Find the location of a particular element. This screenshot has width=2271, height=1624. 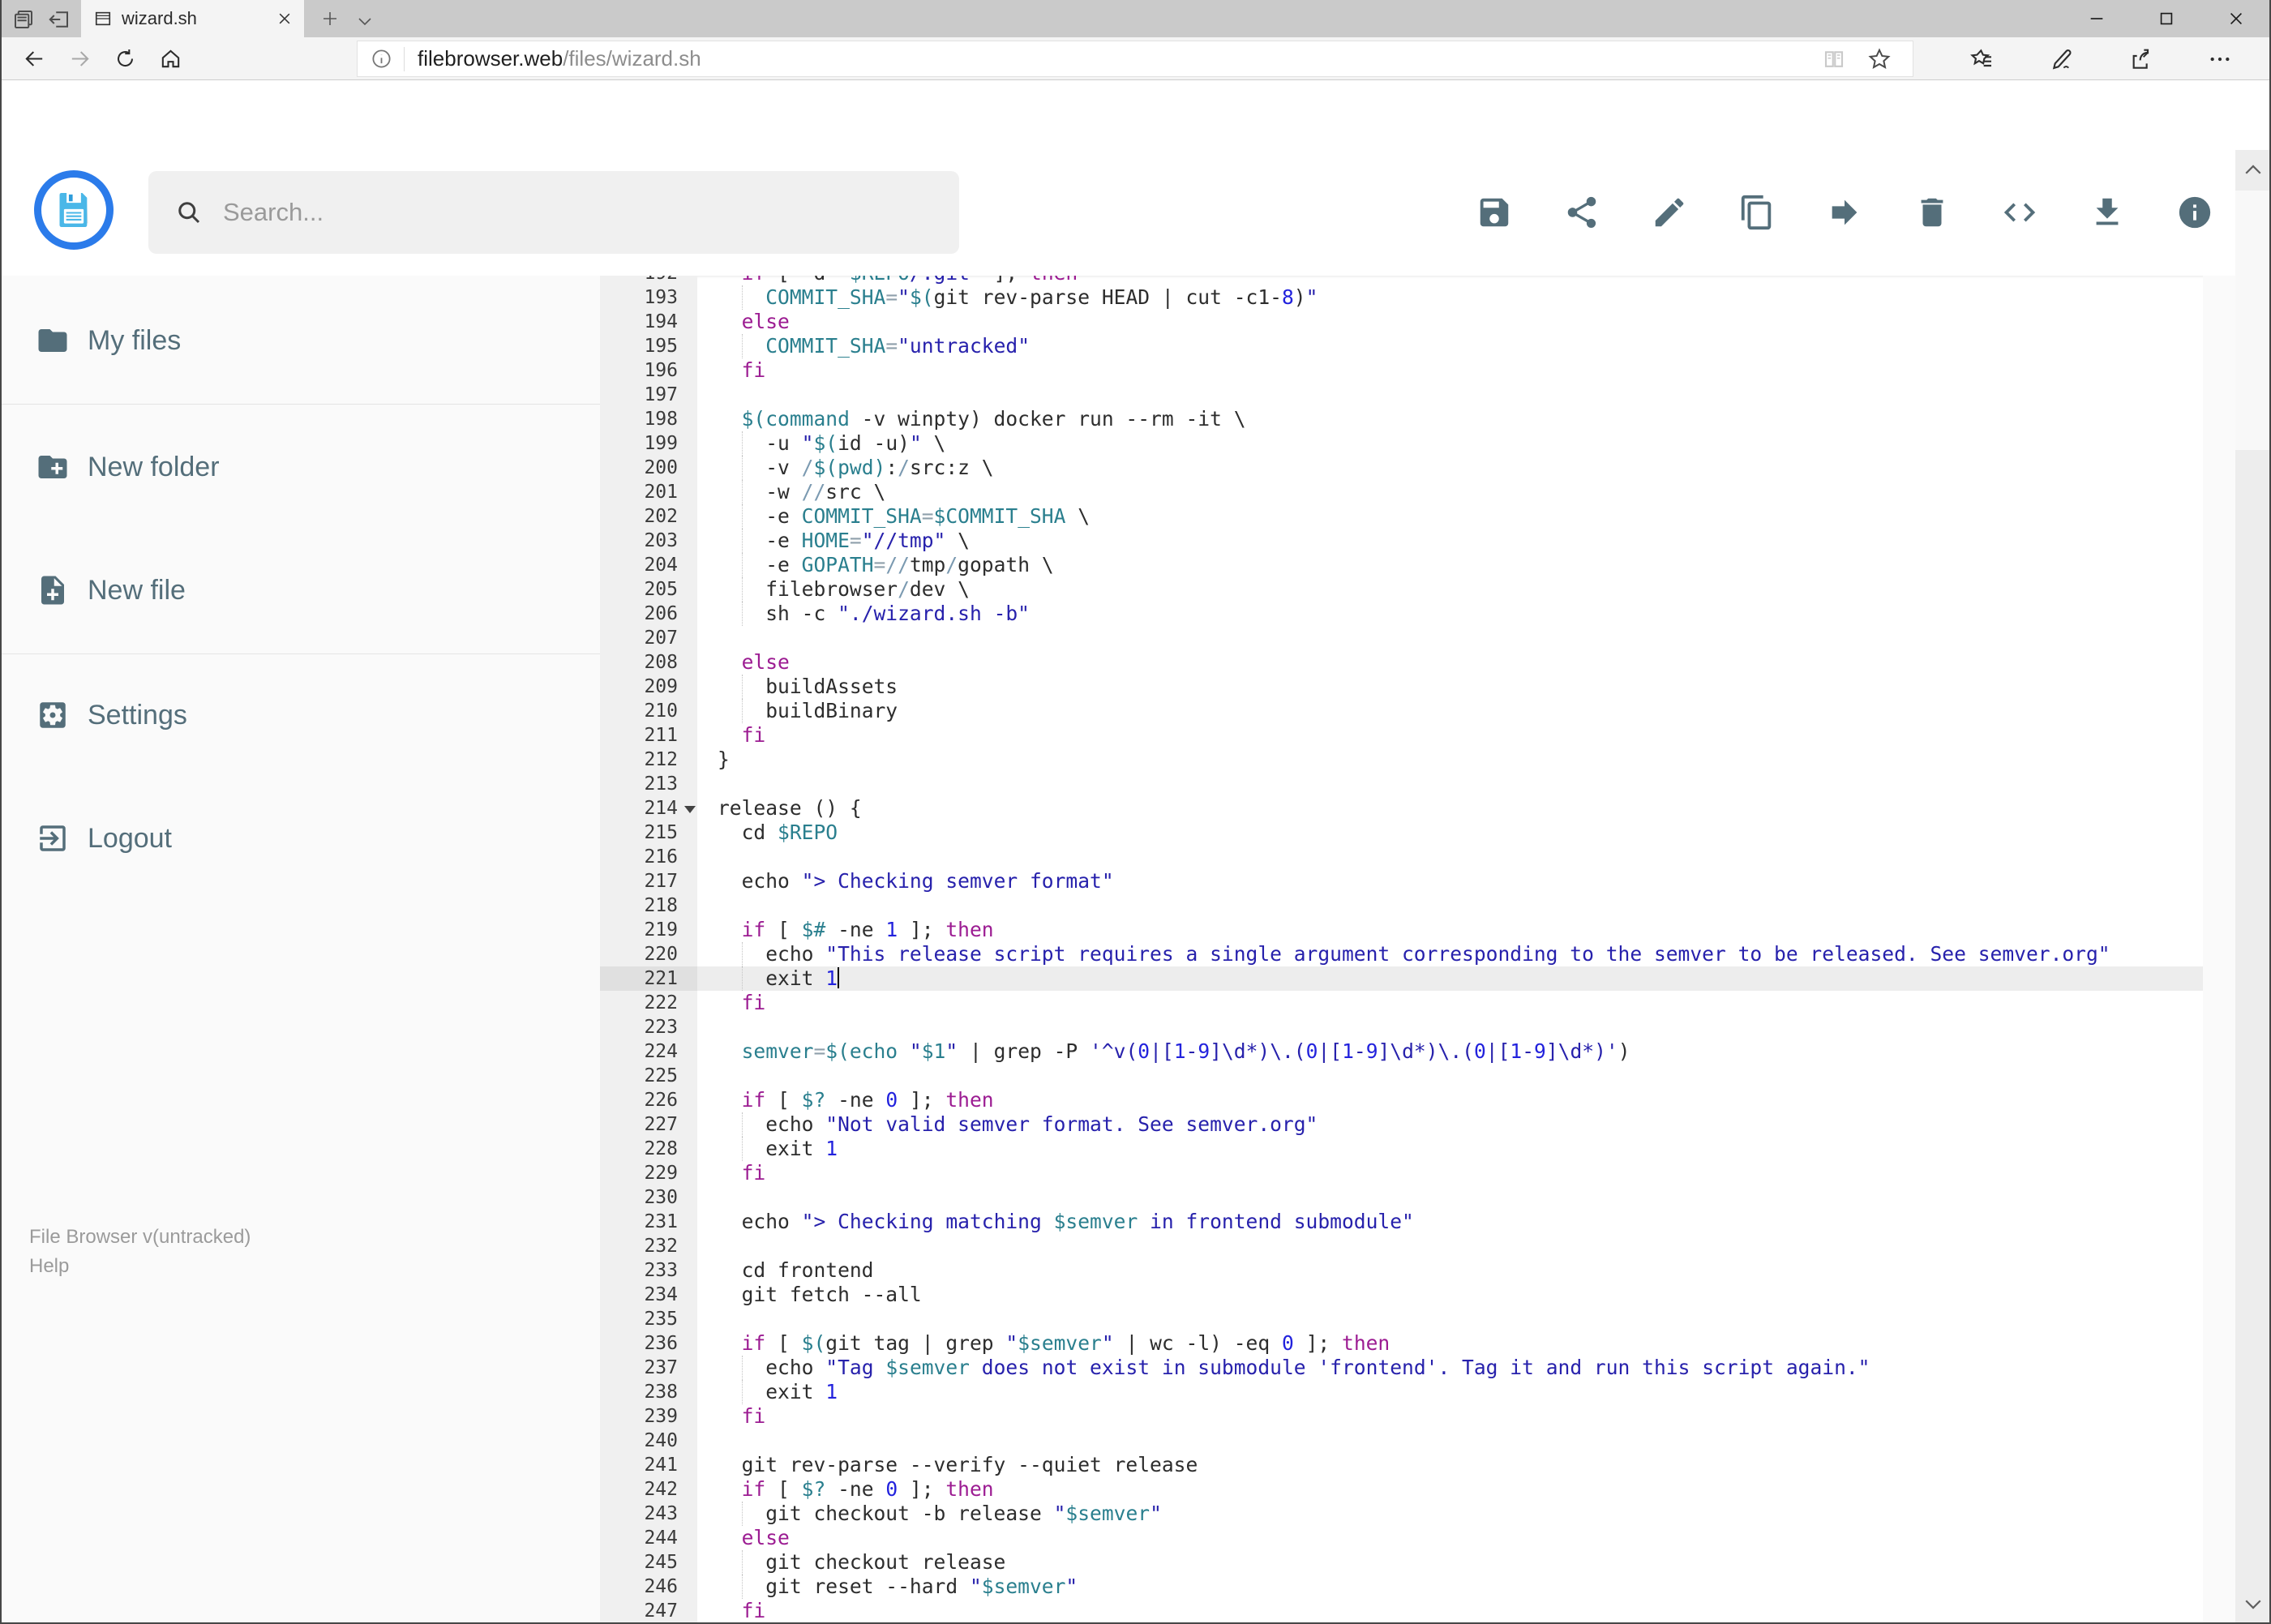

move-button is located at coordinates (1844, 213).